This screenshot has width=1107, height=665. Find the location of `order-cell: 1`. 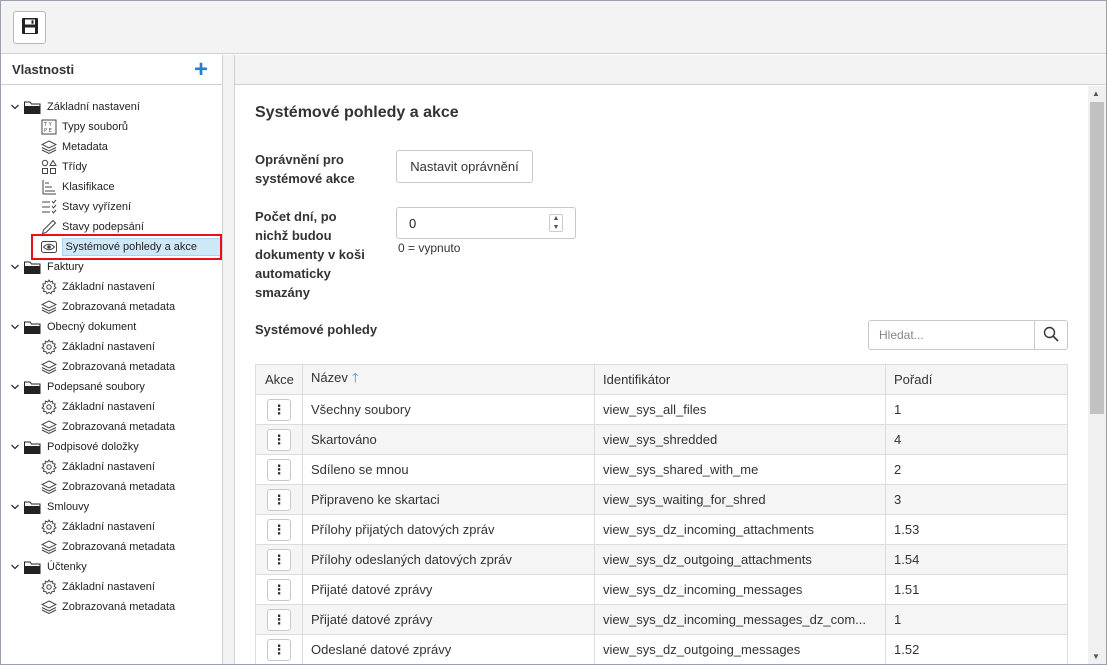

order-cell: 1 is located at coordinates (976, 619).